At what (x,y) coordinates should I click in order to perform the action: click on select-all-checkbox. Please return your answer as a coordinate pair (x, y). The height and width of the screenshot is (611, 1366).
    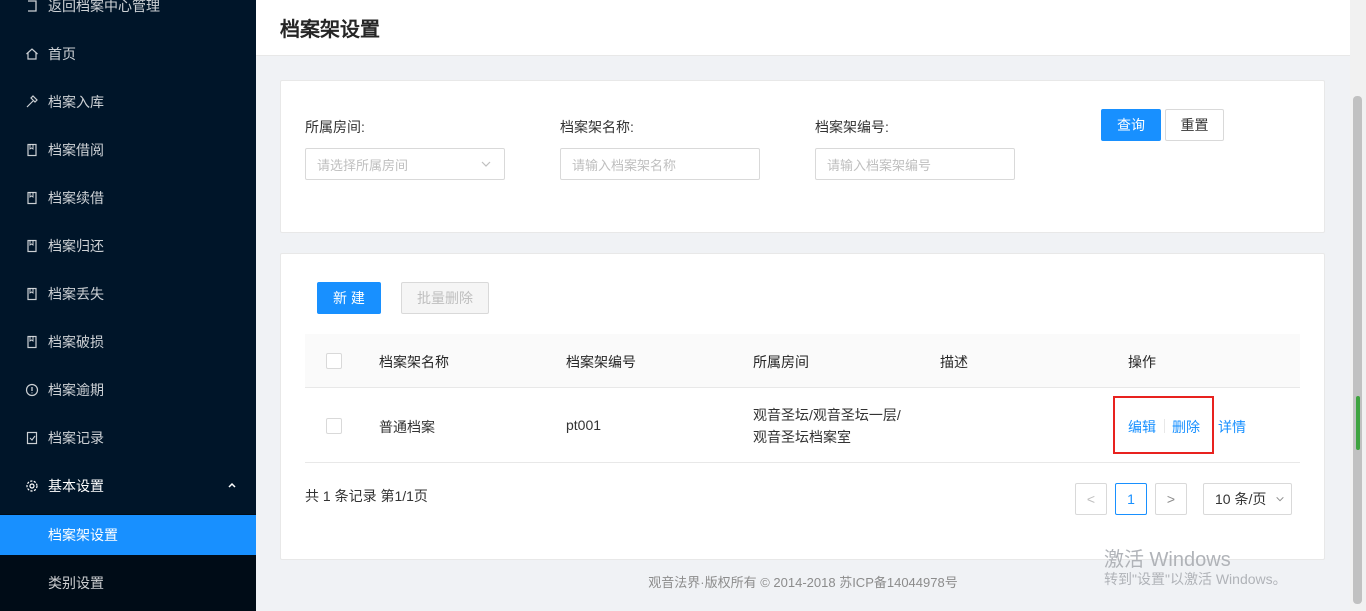
    Looking at the image, I should click on (334, 361).